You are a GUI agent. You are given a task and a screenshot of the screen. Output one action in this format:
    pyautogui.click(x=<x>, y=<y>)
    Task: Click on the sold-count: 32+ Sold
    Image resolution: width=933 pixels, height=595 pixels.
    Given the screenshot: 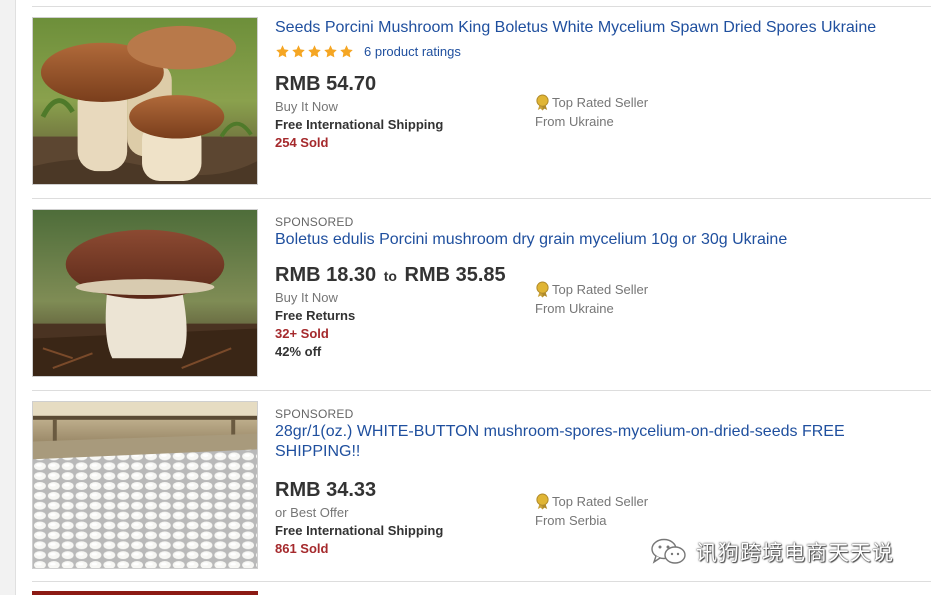 What is the action you would take?
    pyautogui.click(x=302, y=333)
    